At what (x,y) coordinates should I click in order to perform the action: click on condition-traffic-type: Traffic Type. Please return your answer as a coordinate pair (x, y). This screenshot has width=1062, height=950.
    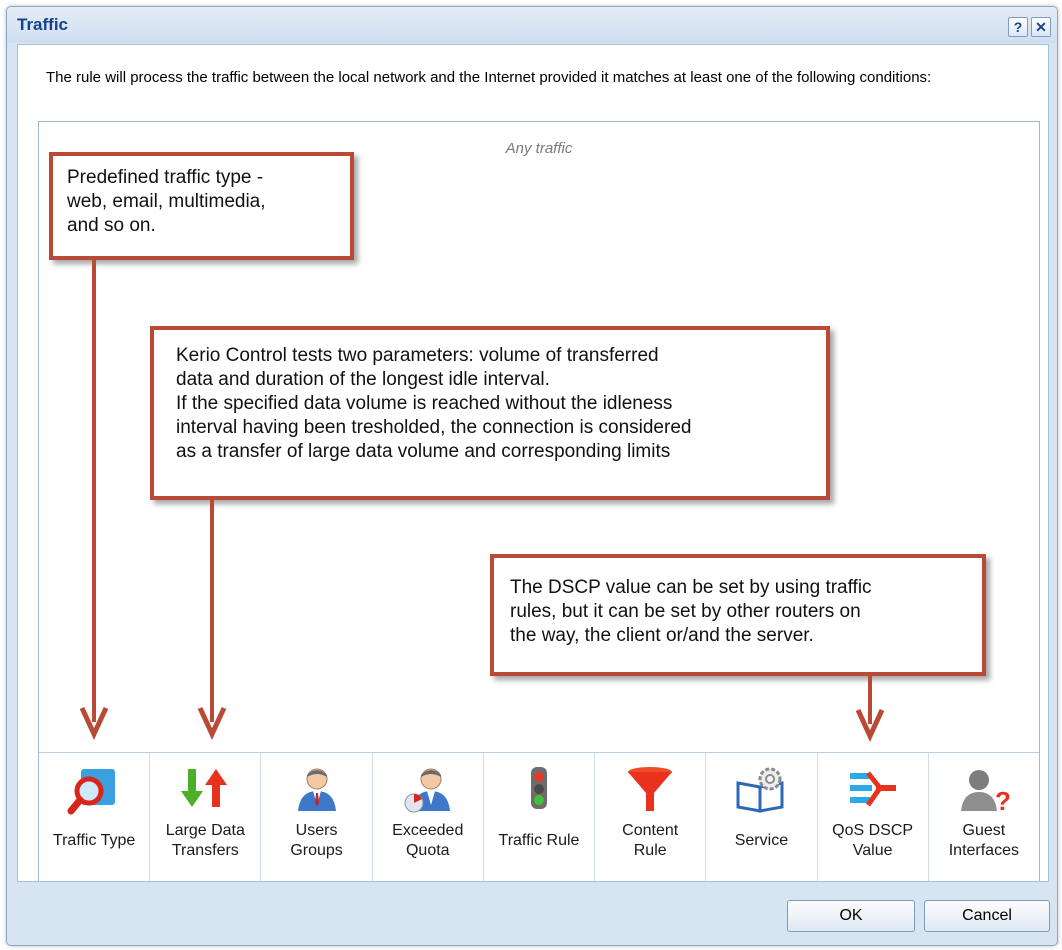
    Looking at the image, I should click on (95, 817).